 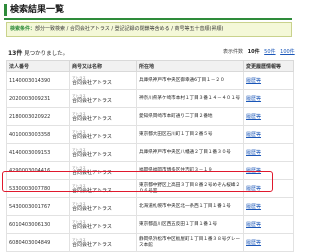 What do you see at coordinates (269, 52) in the screenshot?
I see `per-page-option-50: 50件` at bounding box center [269, 52].